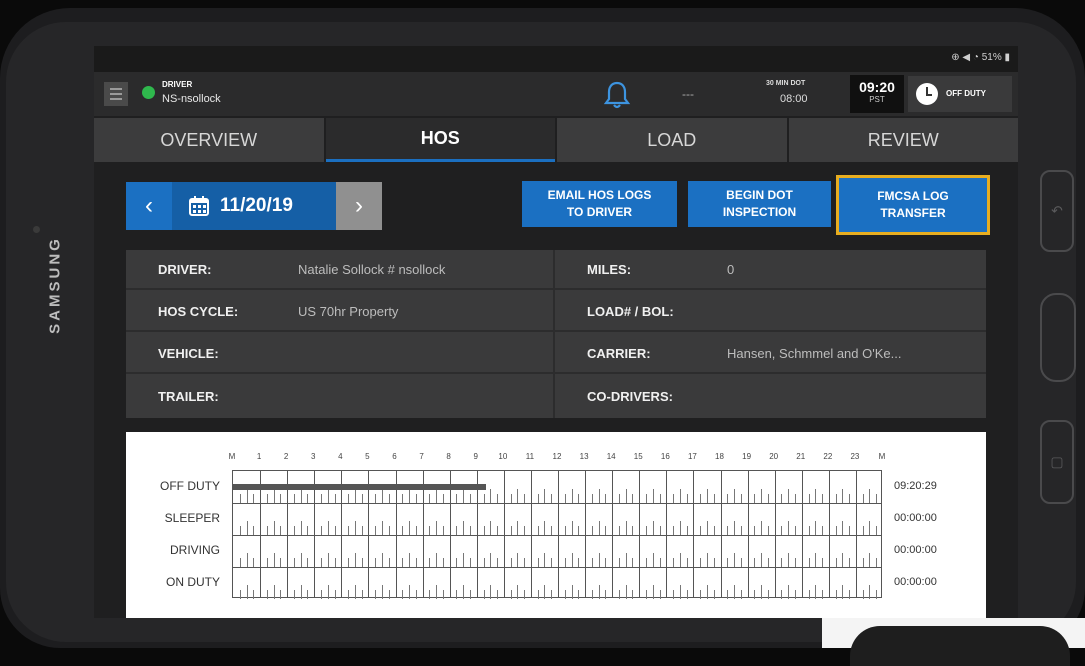  What do you see at coordinates (557, 459) in the screenshot?
I see `hour-axis: M 1 2 3 4 5 6 7 8 9 10 11 12 13 14 15 16 17 18 19 20 21 22 23 M` at bounding box center [557, 459].